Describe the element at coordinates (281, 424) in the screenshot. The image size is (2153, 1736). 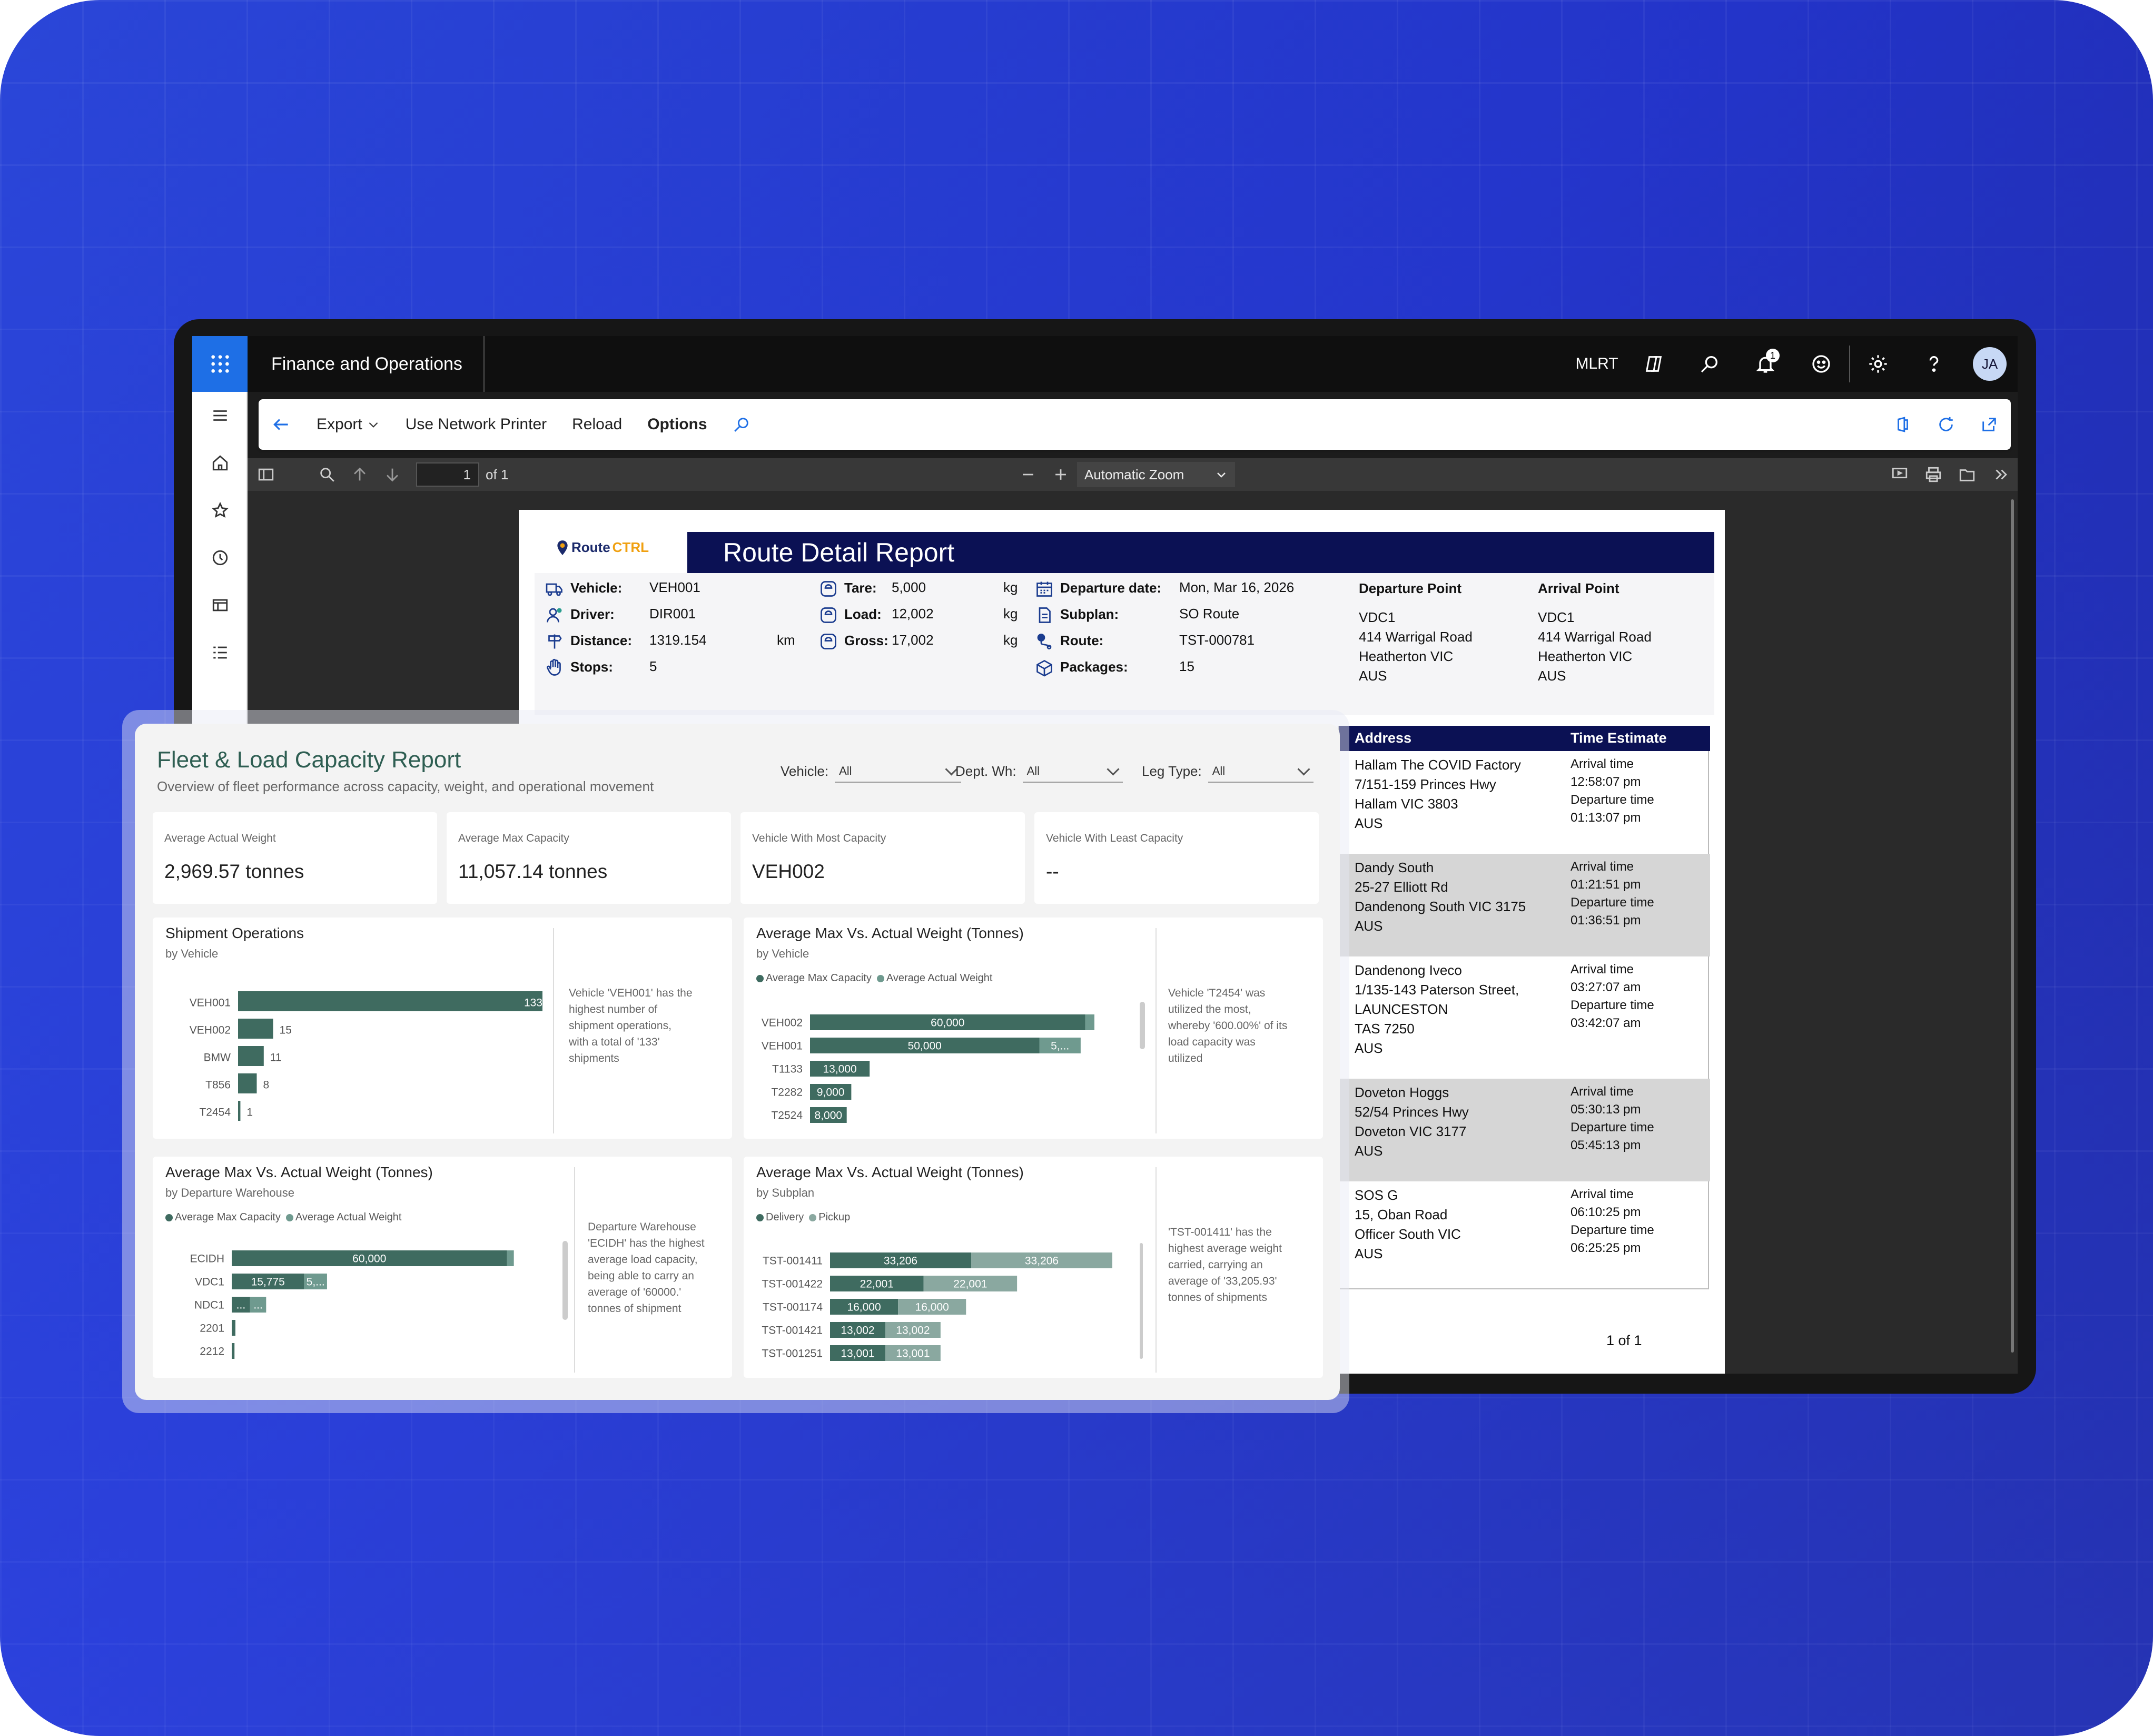
I see `back-button` at that location.